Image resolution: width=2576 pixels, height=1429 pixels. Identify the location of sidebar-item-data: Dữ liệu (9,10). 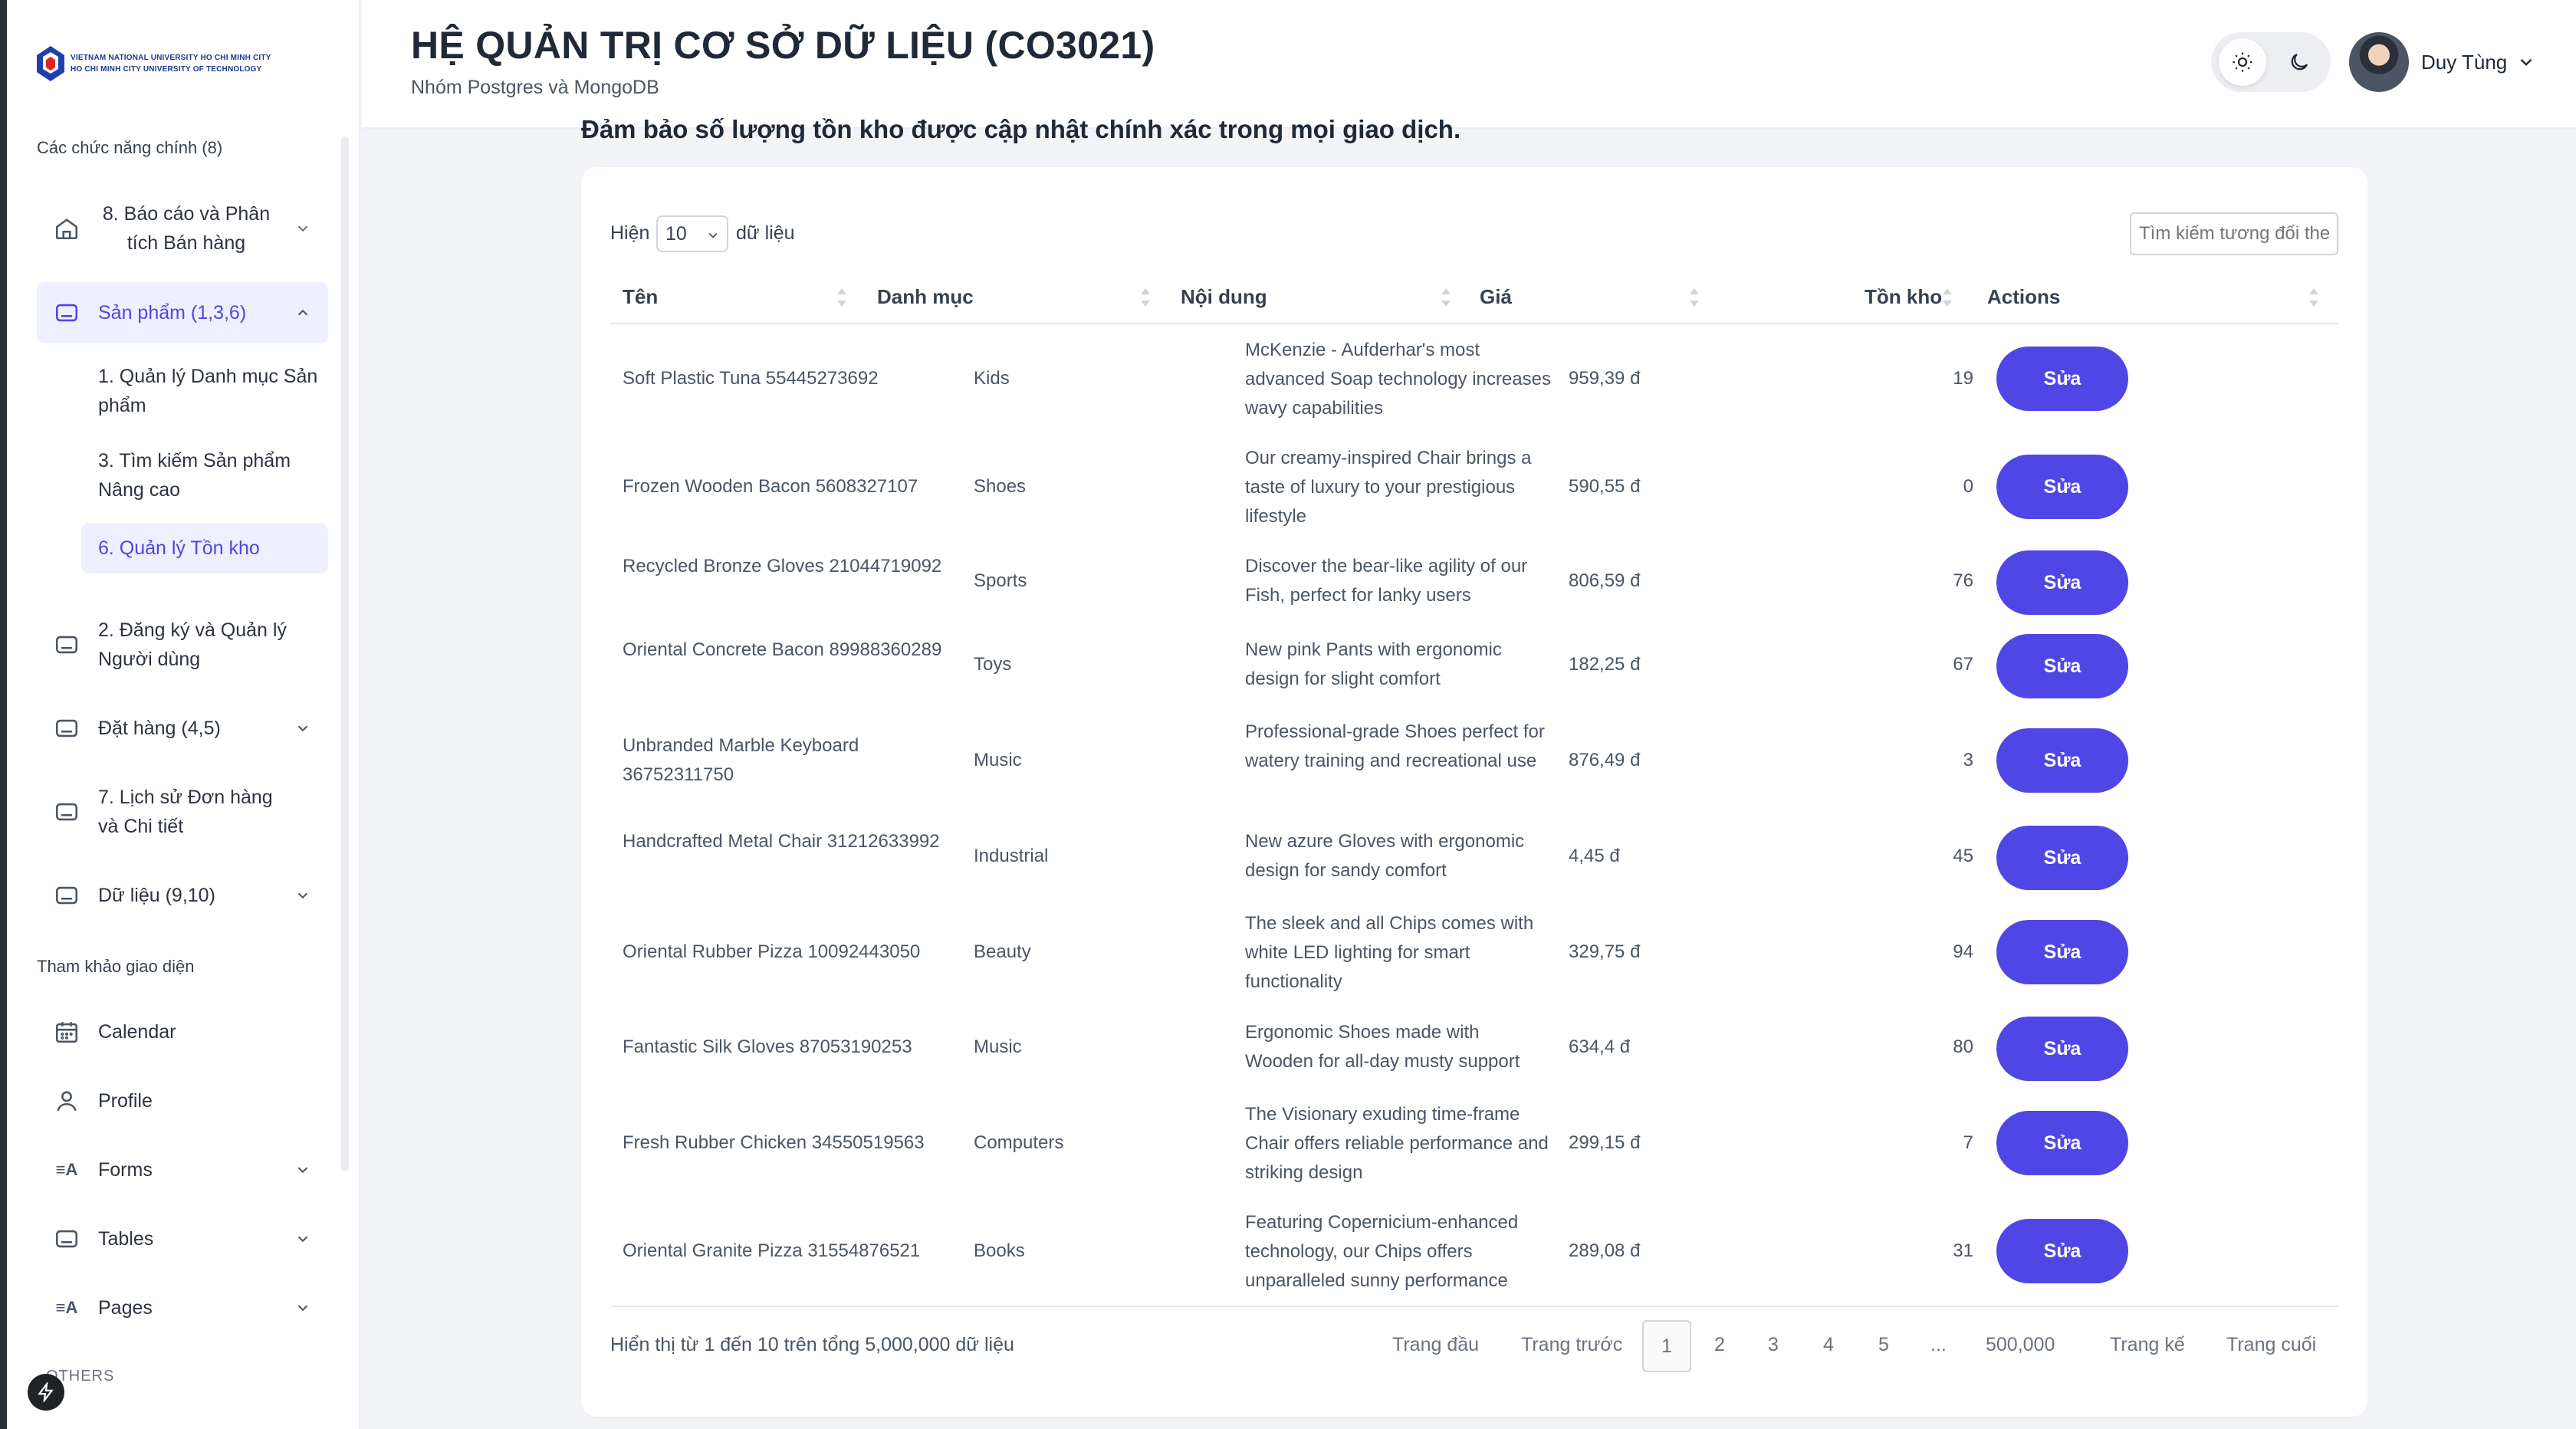
(182, 895).